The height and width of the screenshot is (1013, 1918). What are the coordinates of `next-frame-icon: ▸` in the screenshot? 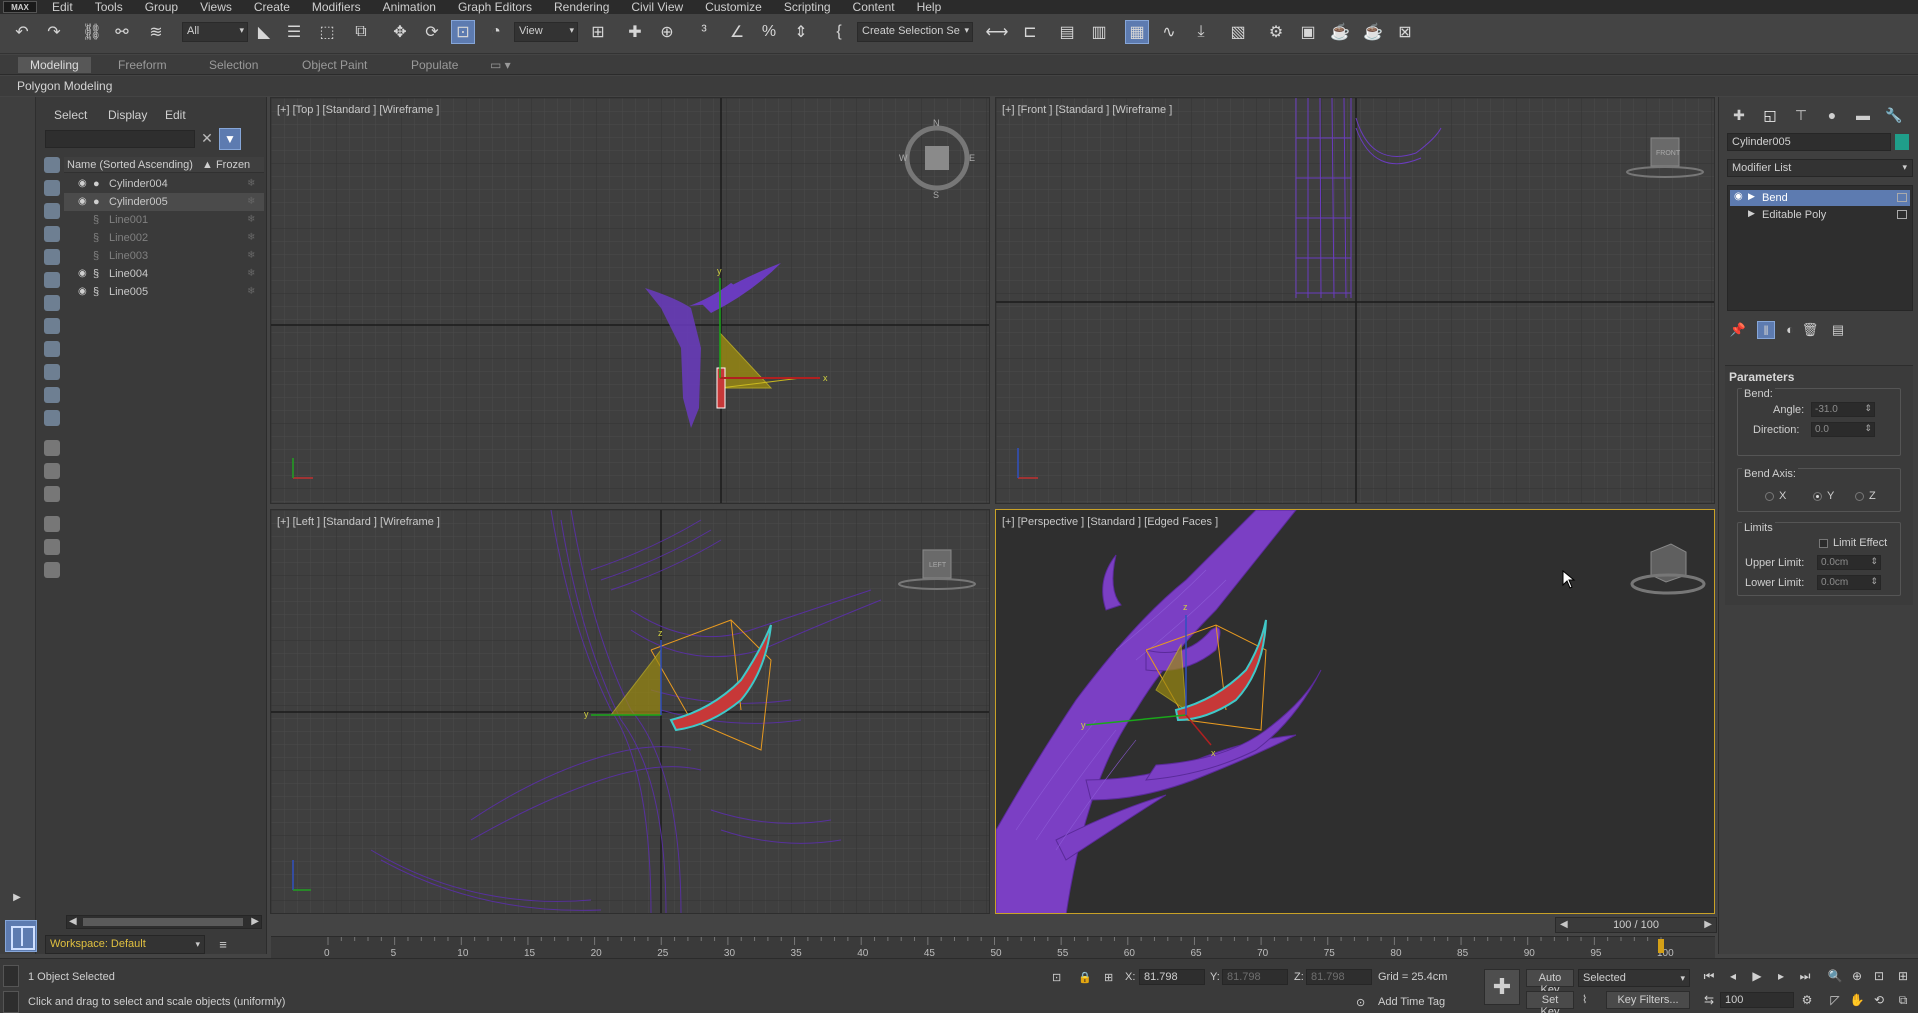 It's located at (1781, 976).